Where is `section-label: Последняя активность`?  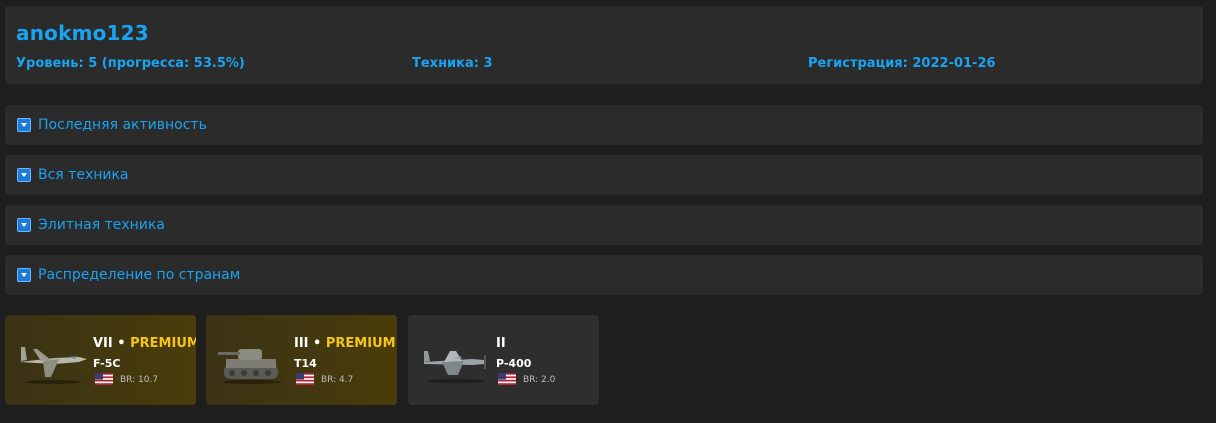 section-label: Последняя активность is located at coordinates (122, 125).